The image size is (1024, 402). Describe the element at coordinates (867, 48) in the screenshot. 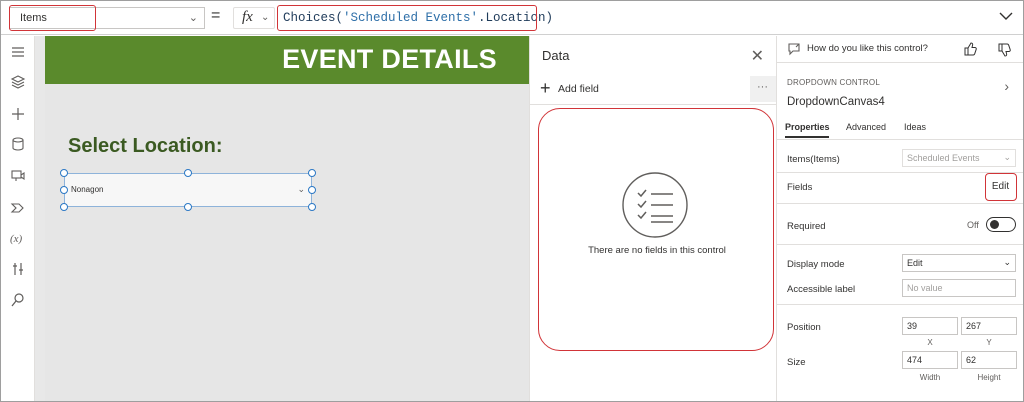

I see `feedback-prompt: How do you like this control?` at that location.